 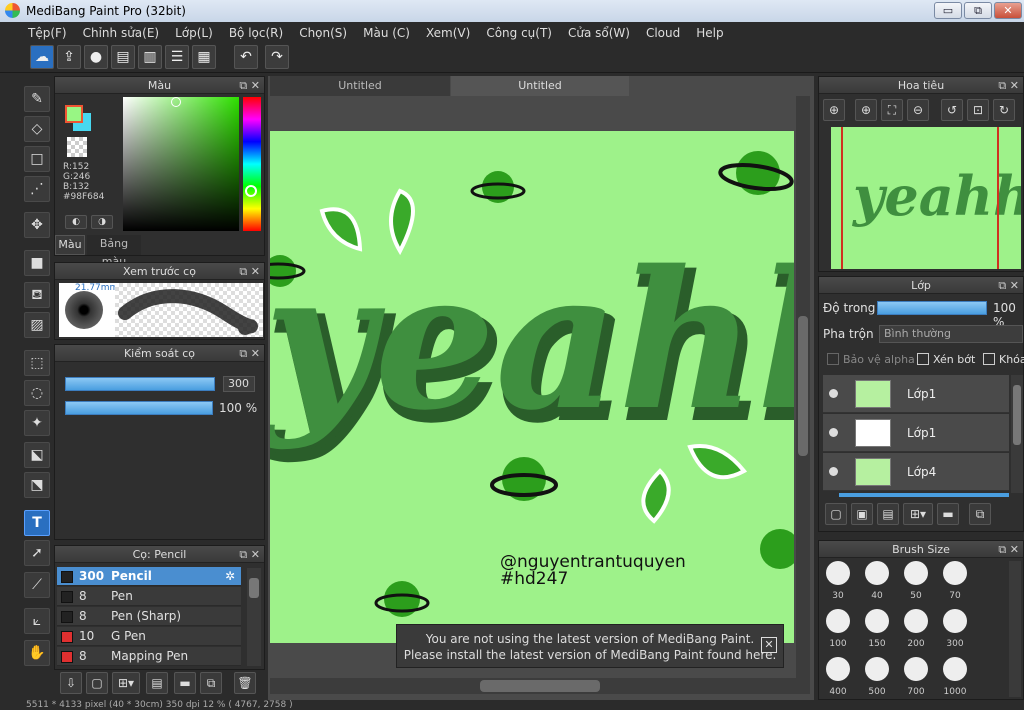 I want to click on folder-icon: ▬, so click(x=185, y=683).